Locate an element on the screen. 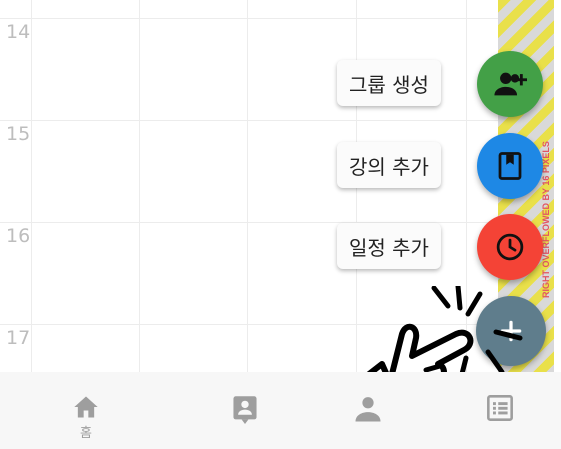  person-icon is located at coordinates (368, 409).